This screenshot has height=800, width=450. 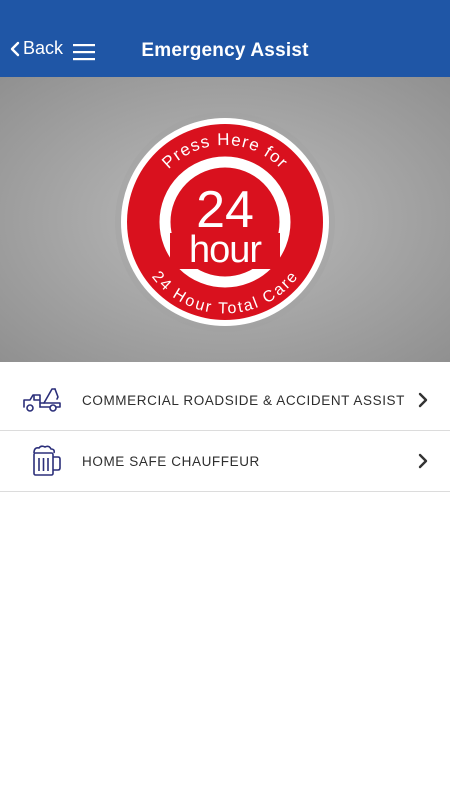 I want to click on list-item-label: COMMERCIAL ROADSIDE & ACCIDENT ASSIST, so click(x=244, y=400).